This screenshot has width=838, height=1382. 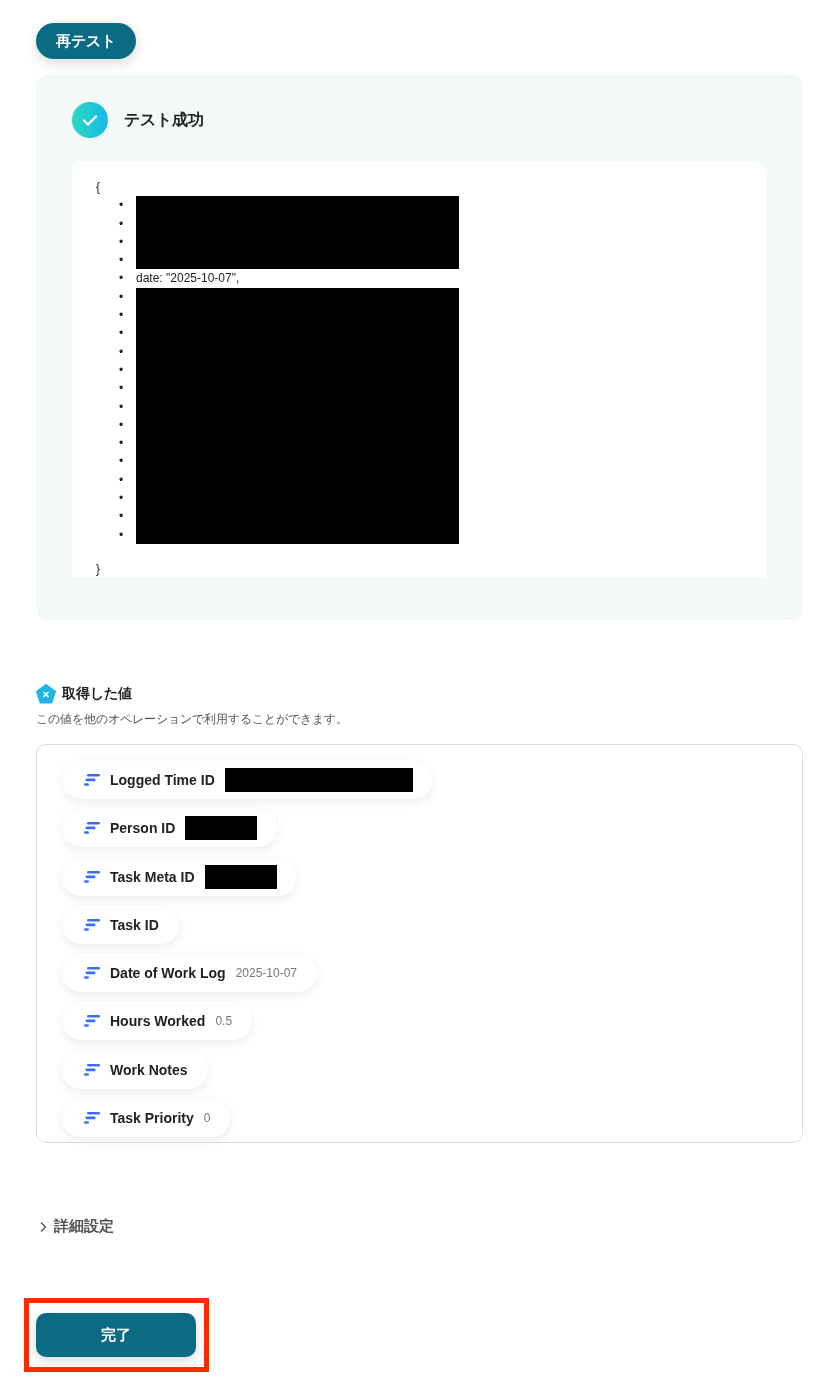 I want to click on chevron-icon, so click(x=43, y=1226).